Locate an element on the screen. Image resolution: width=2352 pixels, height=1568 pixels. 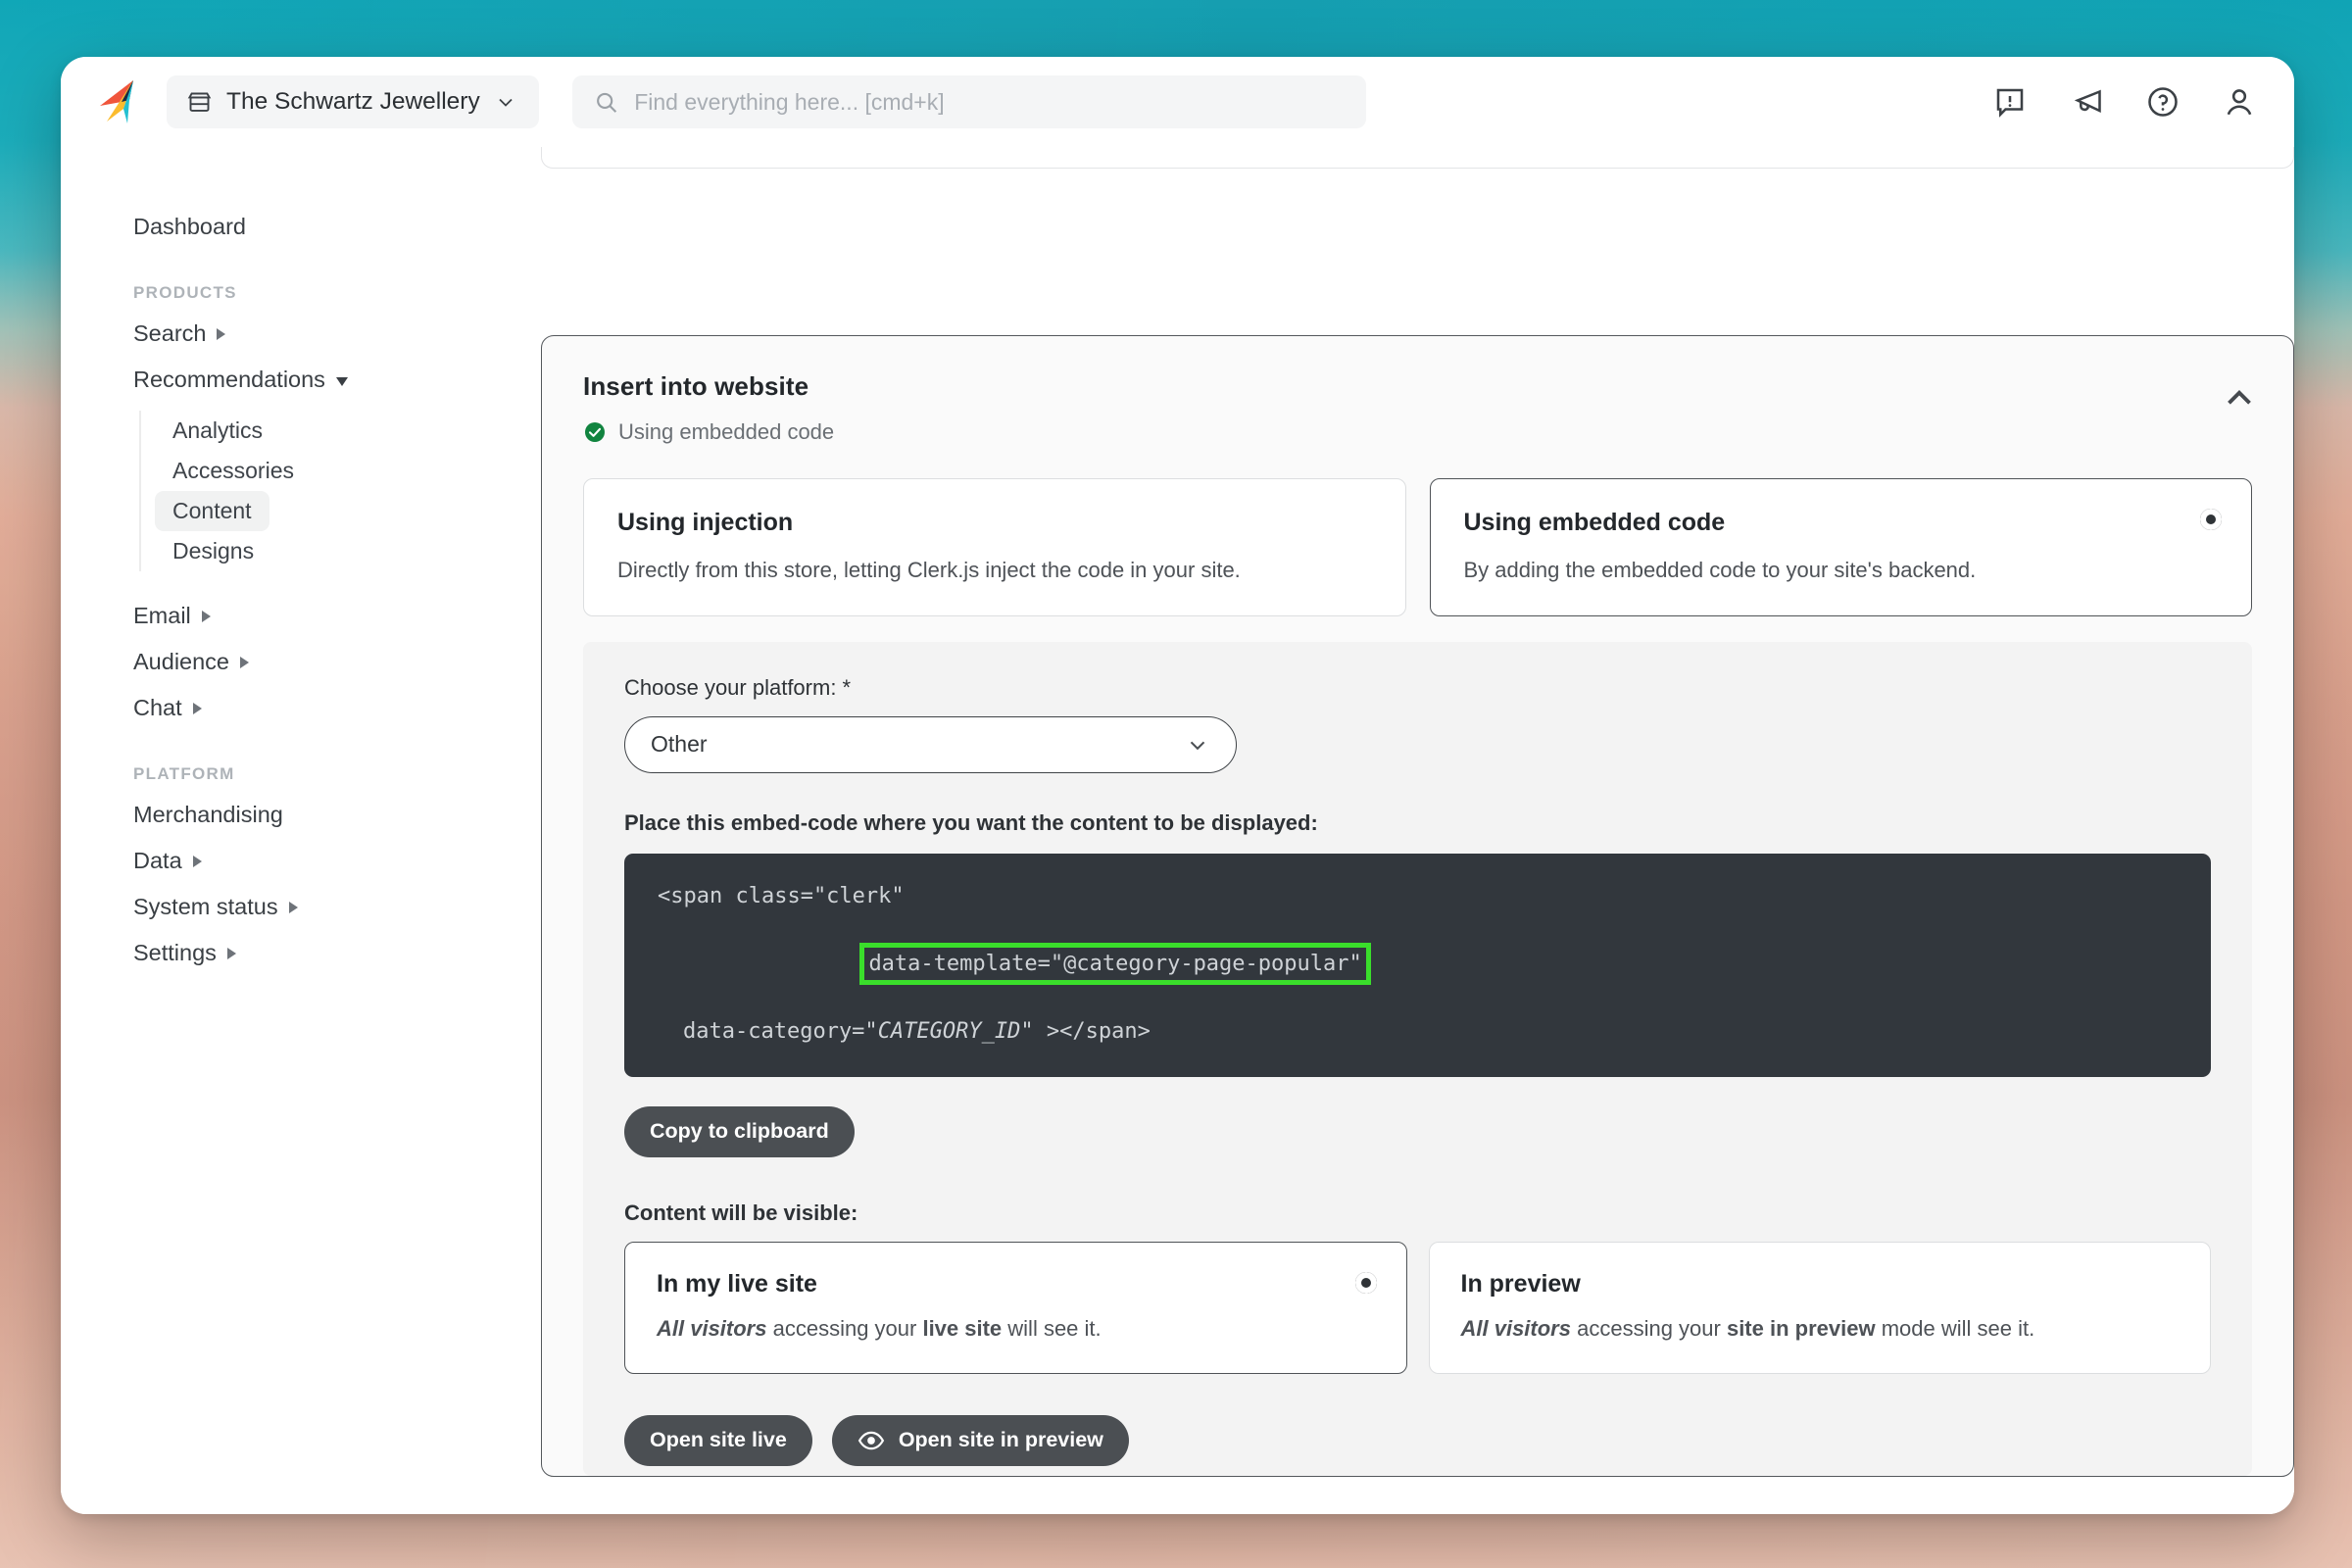
sidebar-item-system-status: System status is located at coordinates (314, 907).